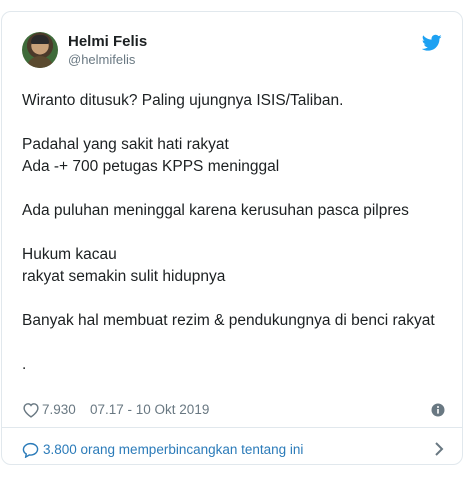  What do you see at coordinates (438, 410) in the screenshot?
I see `info-icon` at bounding box center [438, 410].